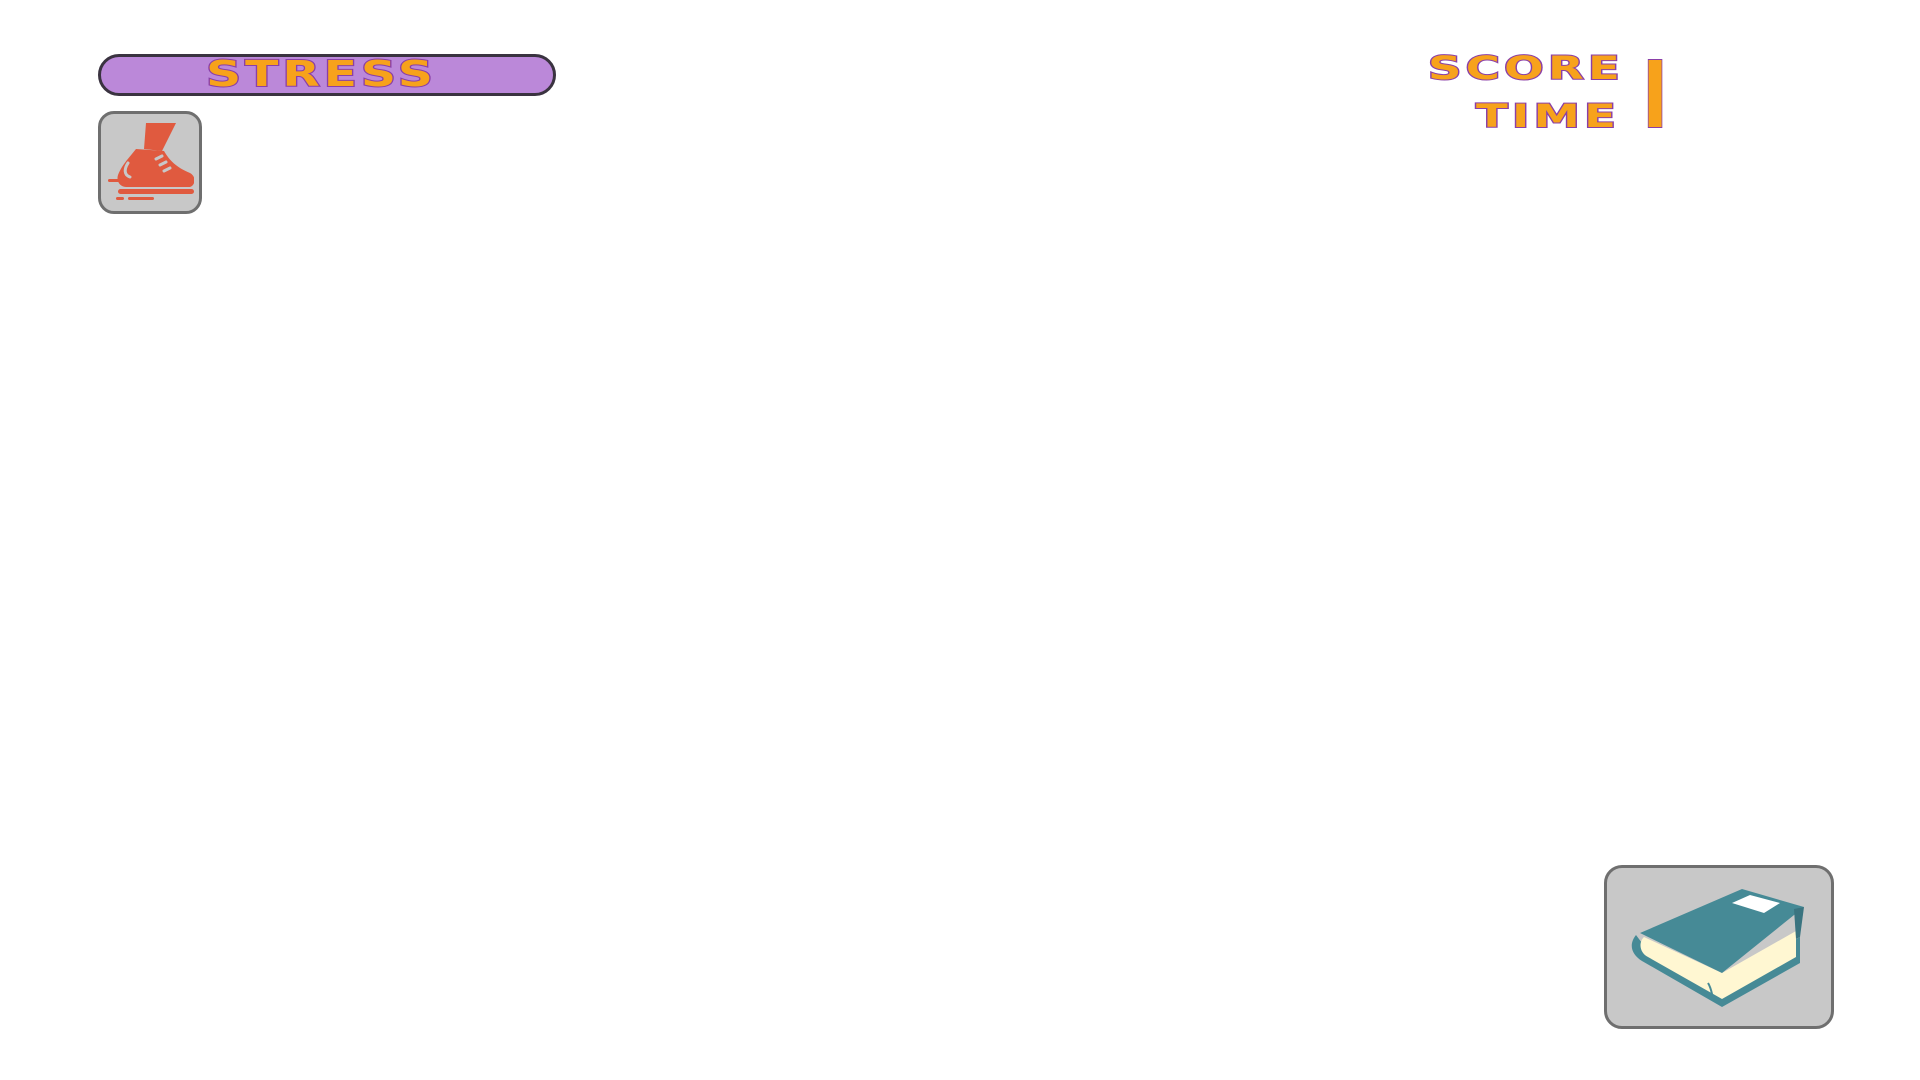 This screenshot has width=1920, height=1080. What do you see at coordinates (1655, 95) in the screenshot?
I see `hud-value: I` at bounding box center [1655, 95].